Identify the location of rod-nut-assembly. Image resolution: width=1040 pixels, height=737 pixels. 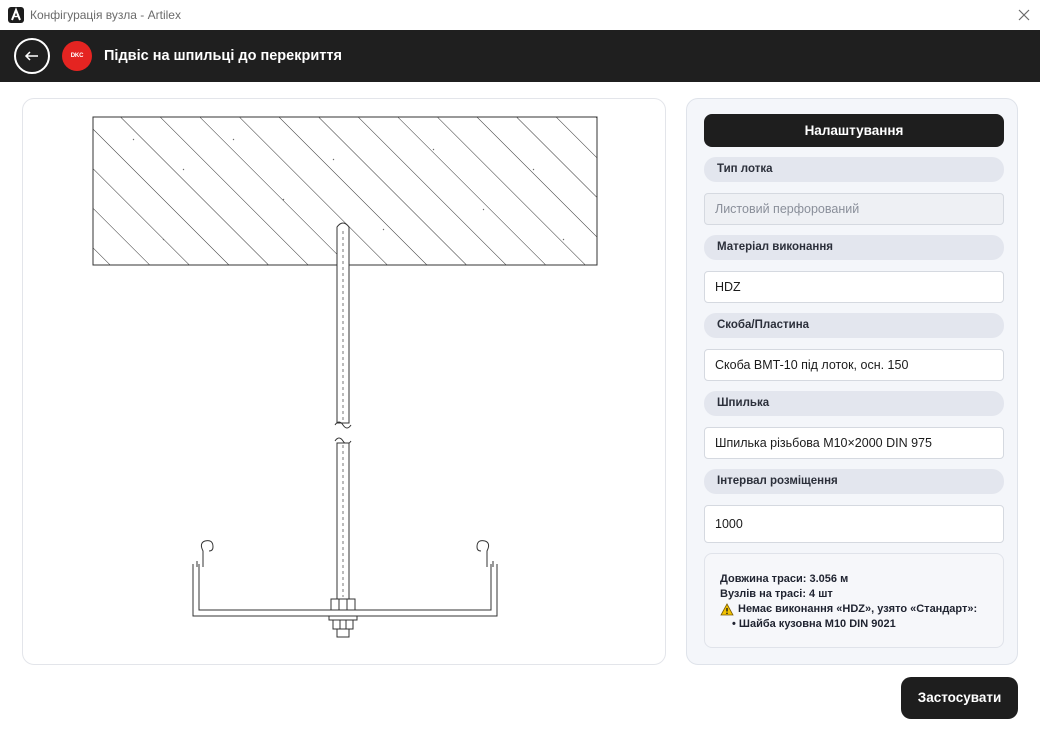
(343, 618).